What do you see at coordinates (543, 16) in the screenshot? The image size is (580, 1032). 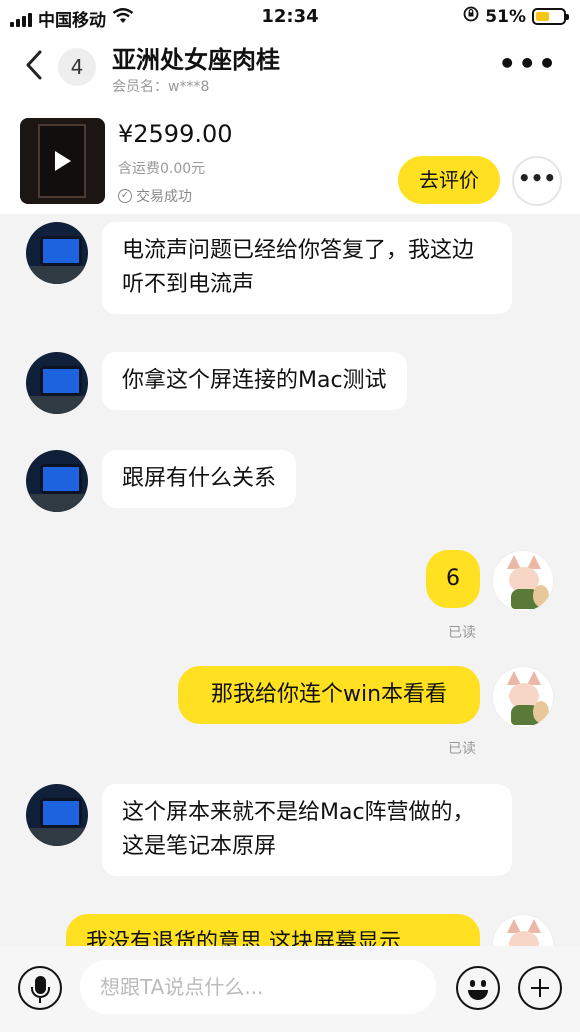 I see `battery-fill` at bounding box center [543, 16].